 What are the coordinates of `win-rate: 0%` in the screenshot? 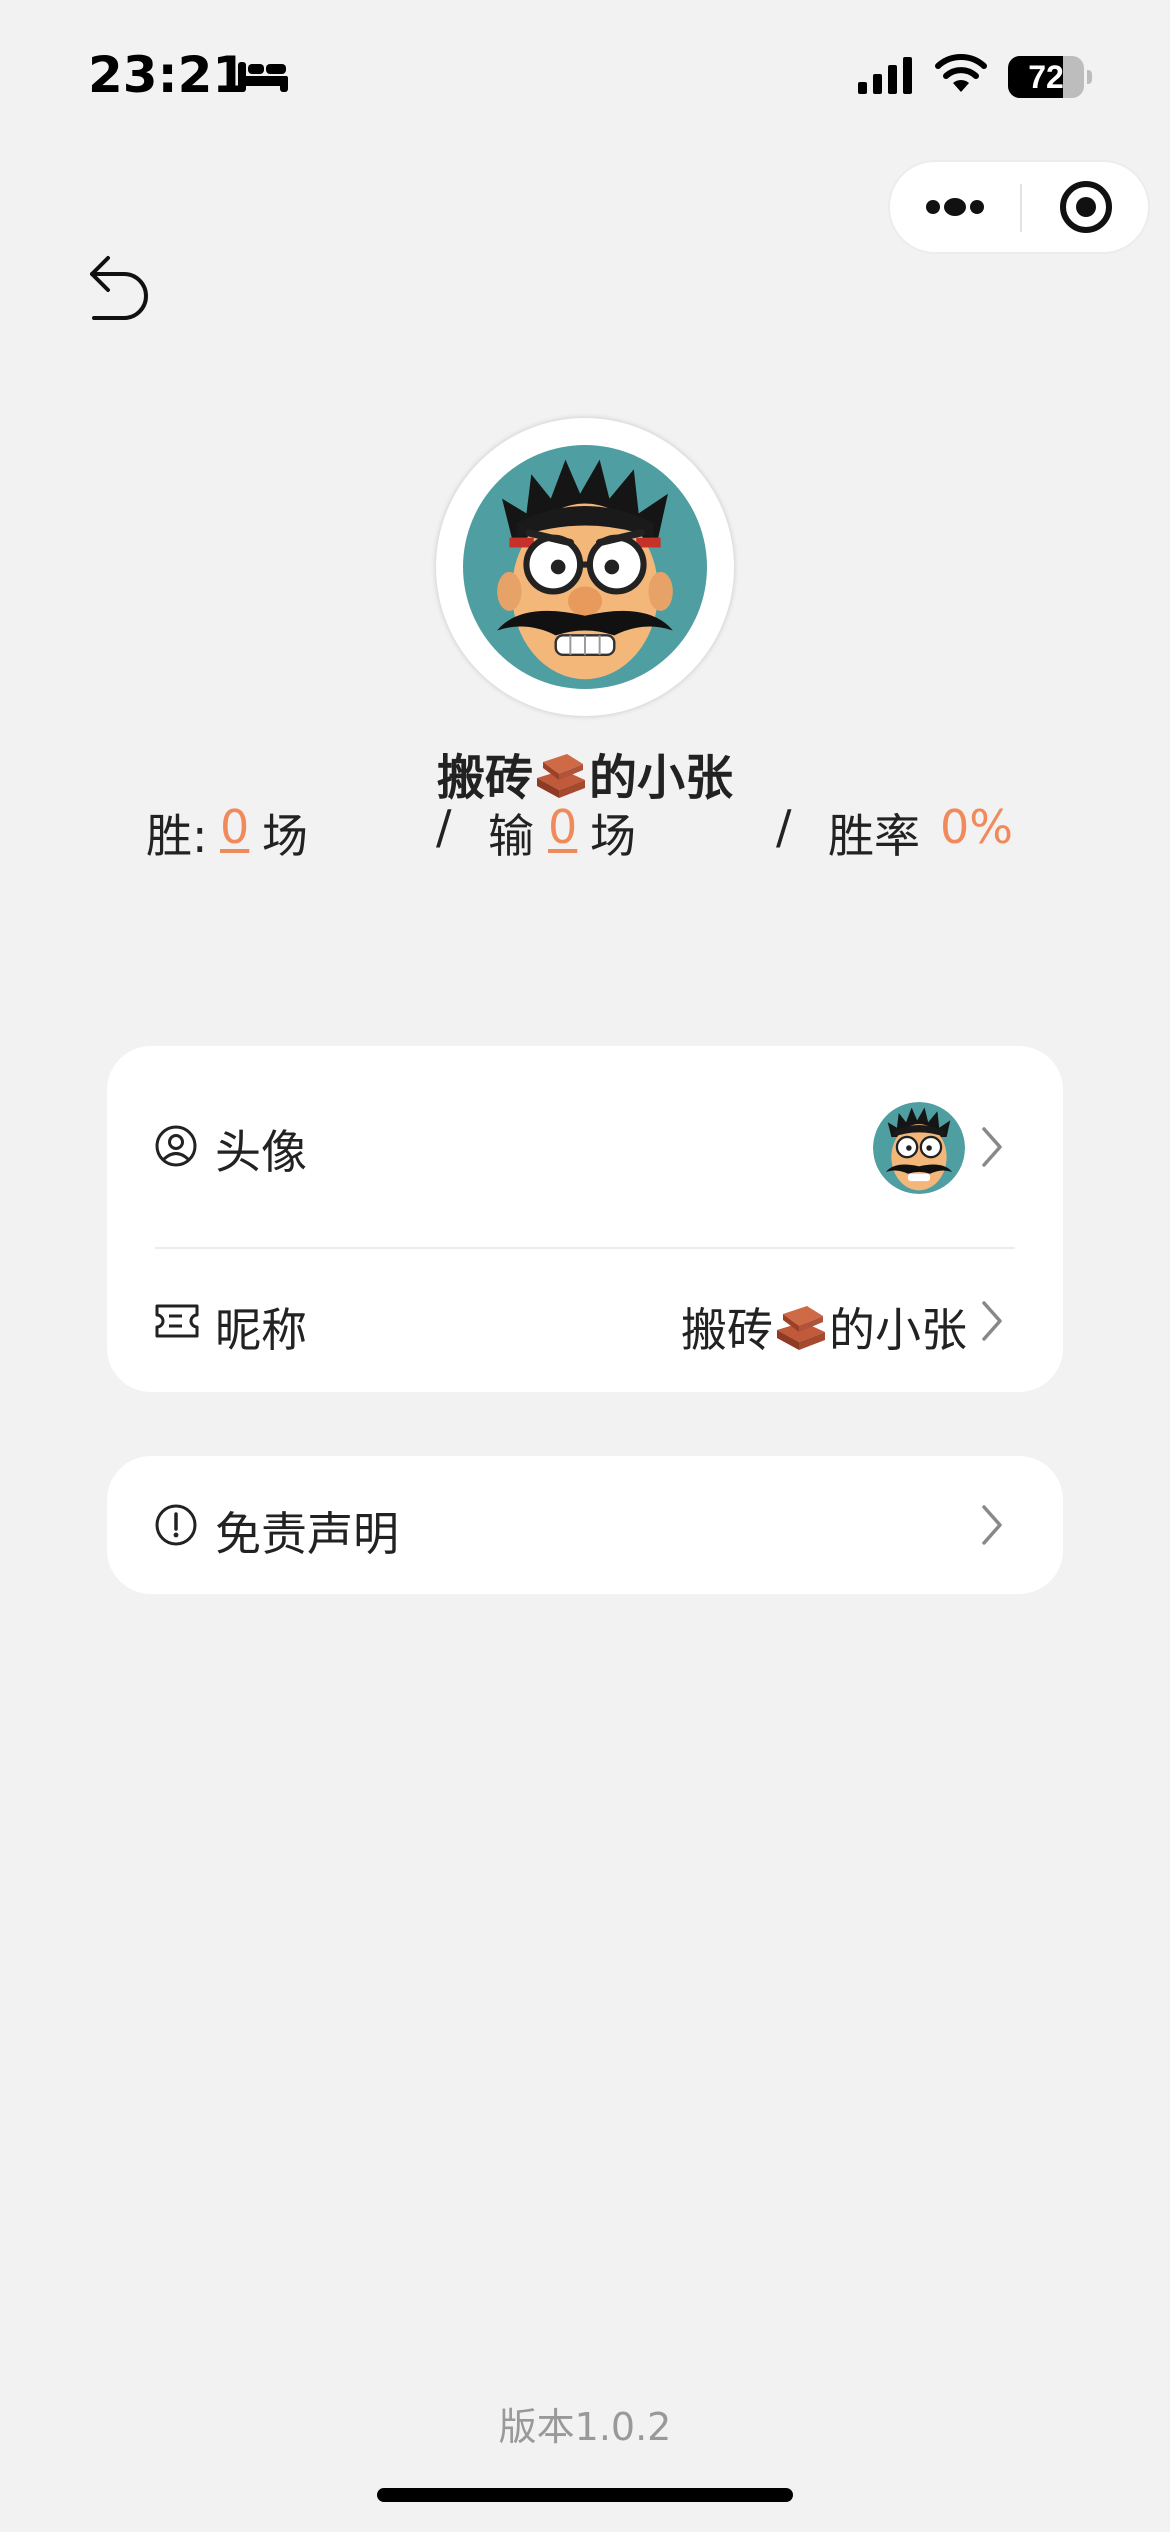 It's located at (976, 827).